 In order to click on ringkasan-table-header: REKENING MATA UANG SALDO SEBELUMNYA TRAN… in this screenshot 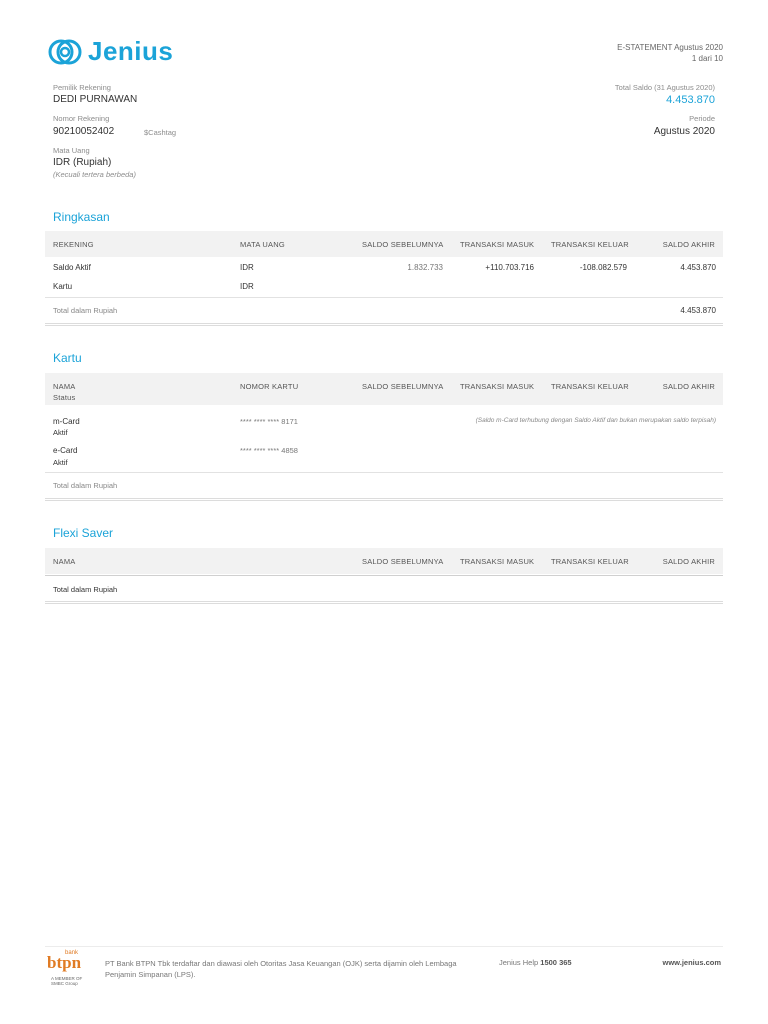, I will do `click(384, 244)`.